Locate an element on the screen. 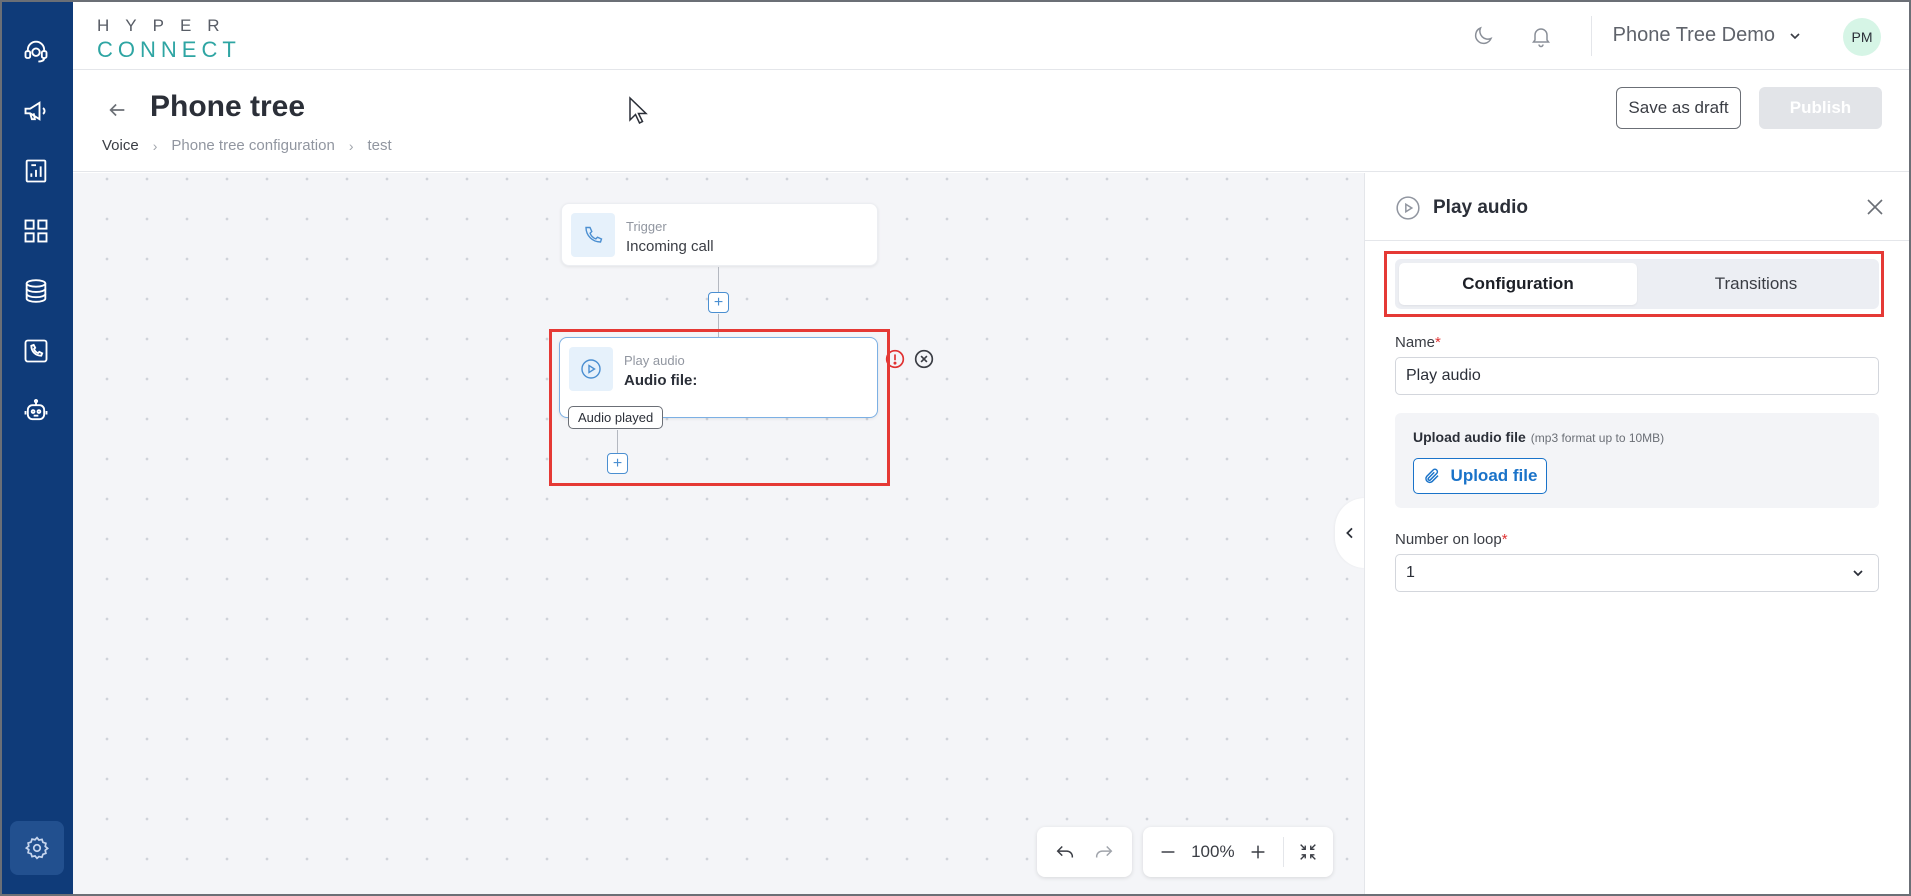 The height and width of the screenshot is (896, 1911). zoom-in-icon is located at coordinates (1257, 852).